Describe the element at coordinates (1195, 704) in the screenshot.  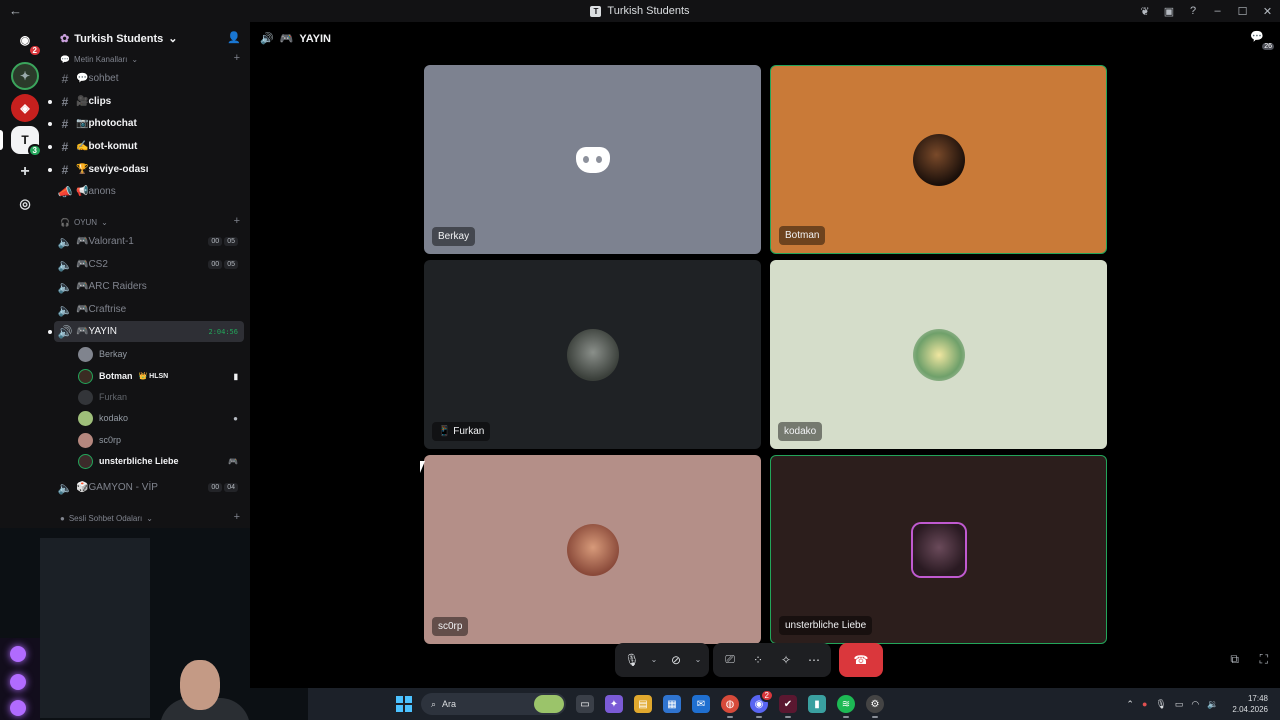
I see `wifi-icon: ◠` at that location.